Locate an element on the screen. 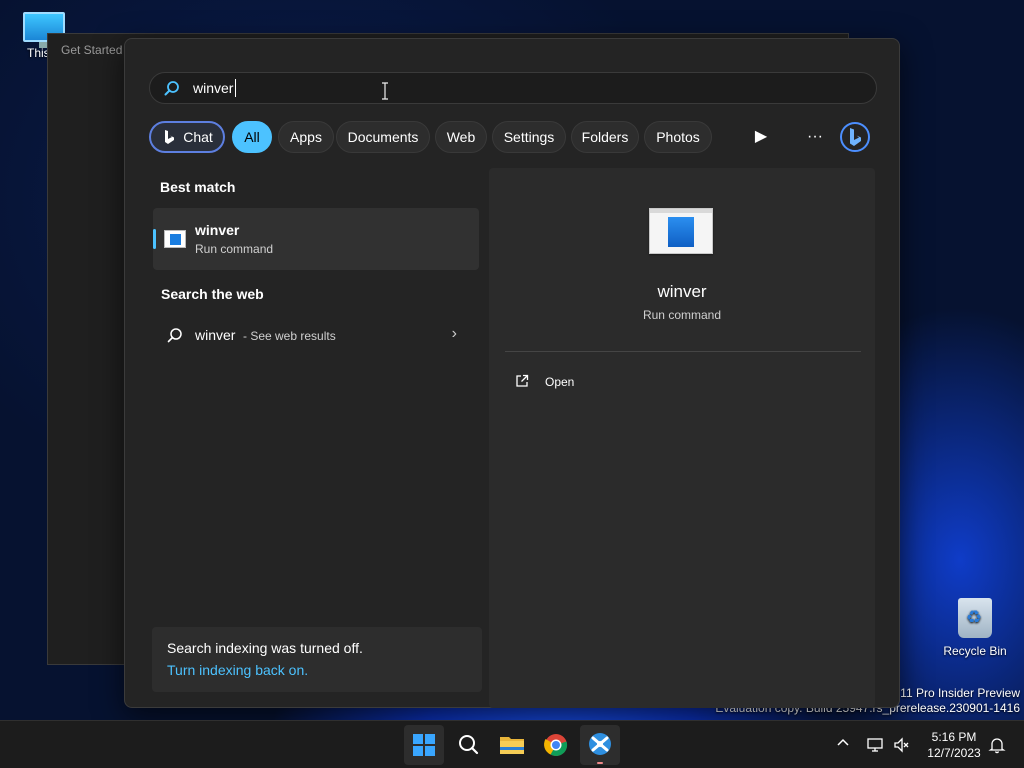  recycle-bin-icon is located at coordinates (975, 618).